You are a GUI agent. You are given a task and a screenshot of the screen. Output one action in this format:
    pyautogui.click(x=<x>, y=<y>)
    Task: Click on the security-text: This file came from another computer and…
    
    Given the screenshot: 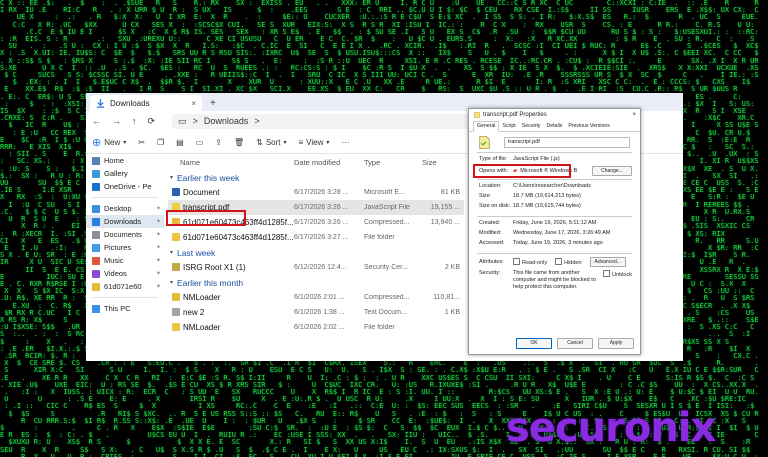 What is the action you would take?
    pyautogui.click(x=554, y=280)
    